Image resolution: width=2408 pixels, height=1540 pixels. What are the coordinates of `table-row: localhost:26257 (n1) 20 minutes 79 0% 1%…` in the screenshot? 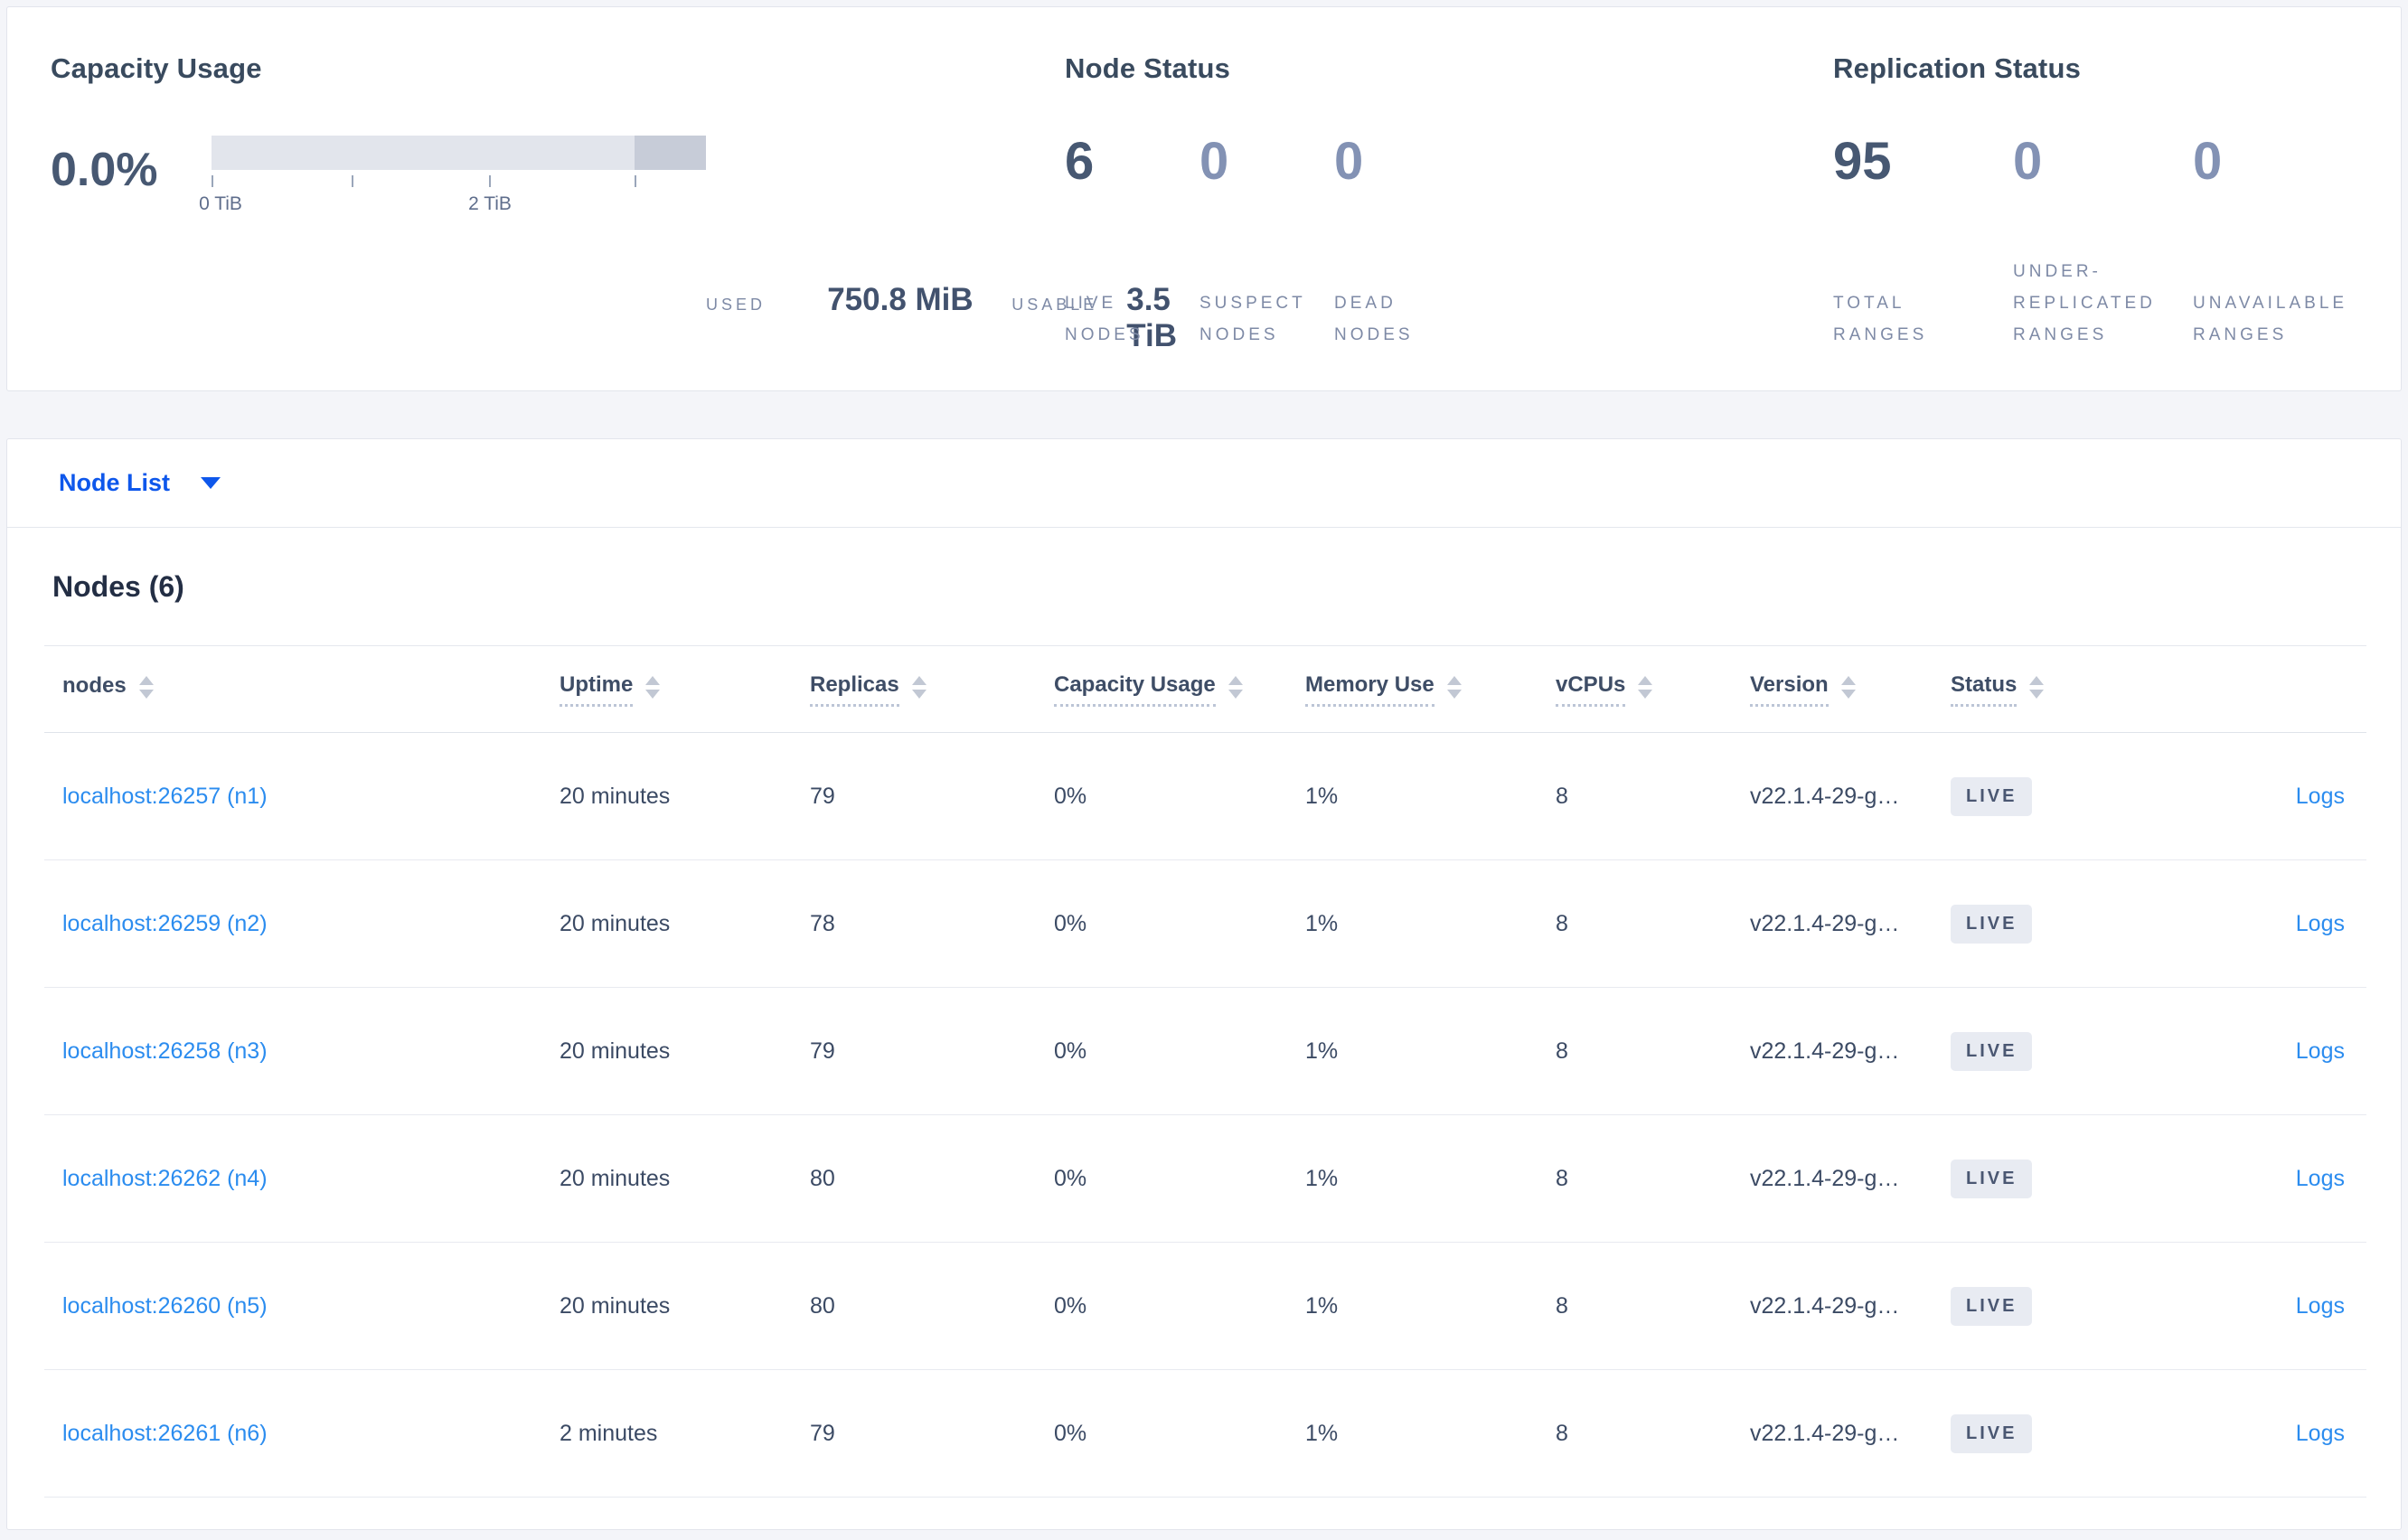 It's located at (1205, 796).